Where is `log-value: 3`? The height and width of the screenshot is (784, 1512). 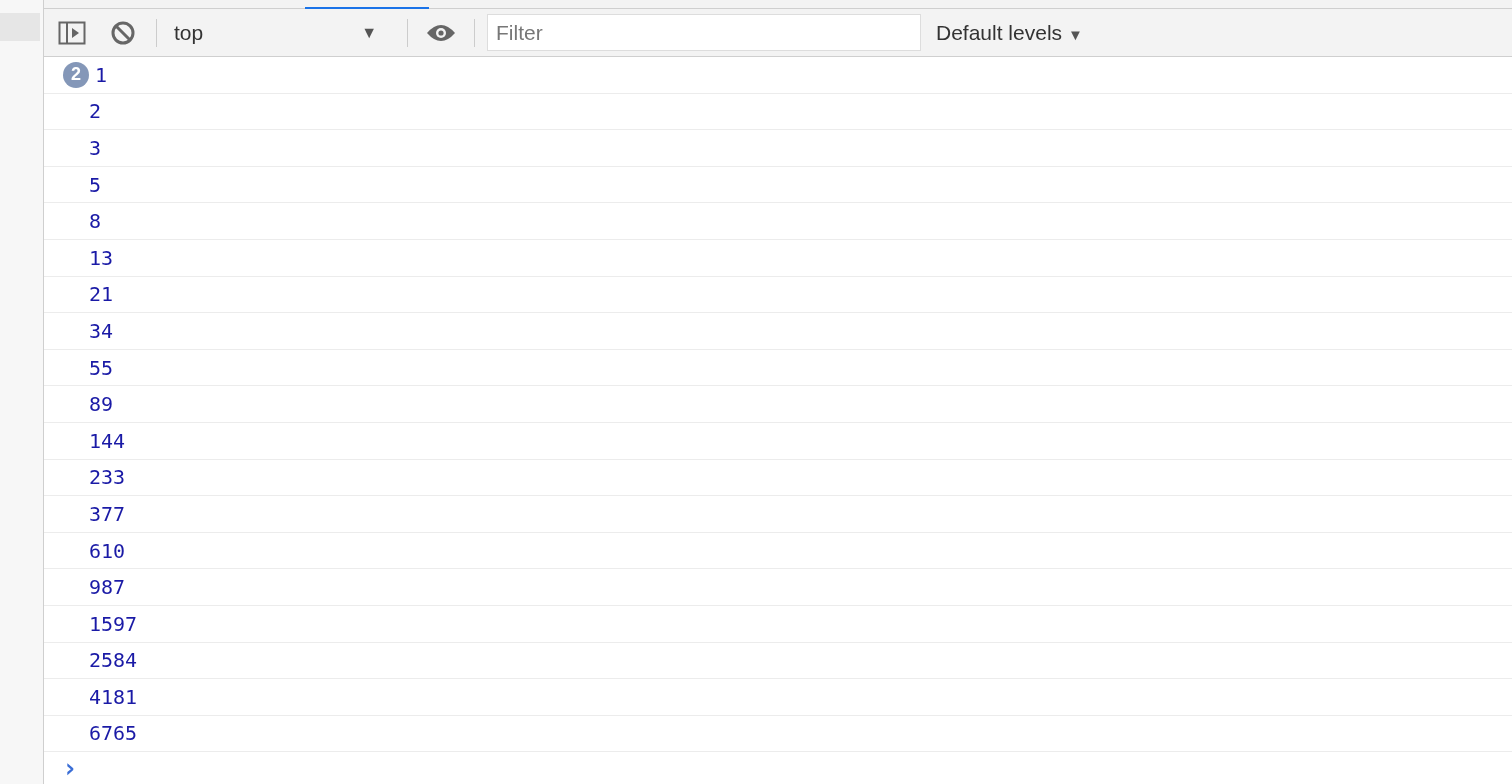
log-value: 3 is located at coordinates (95, 148).